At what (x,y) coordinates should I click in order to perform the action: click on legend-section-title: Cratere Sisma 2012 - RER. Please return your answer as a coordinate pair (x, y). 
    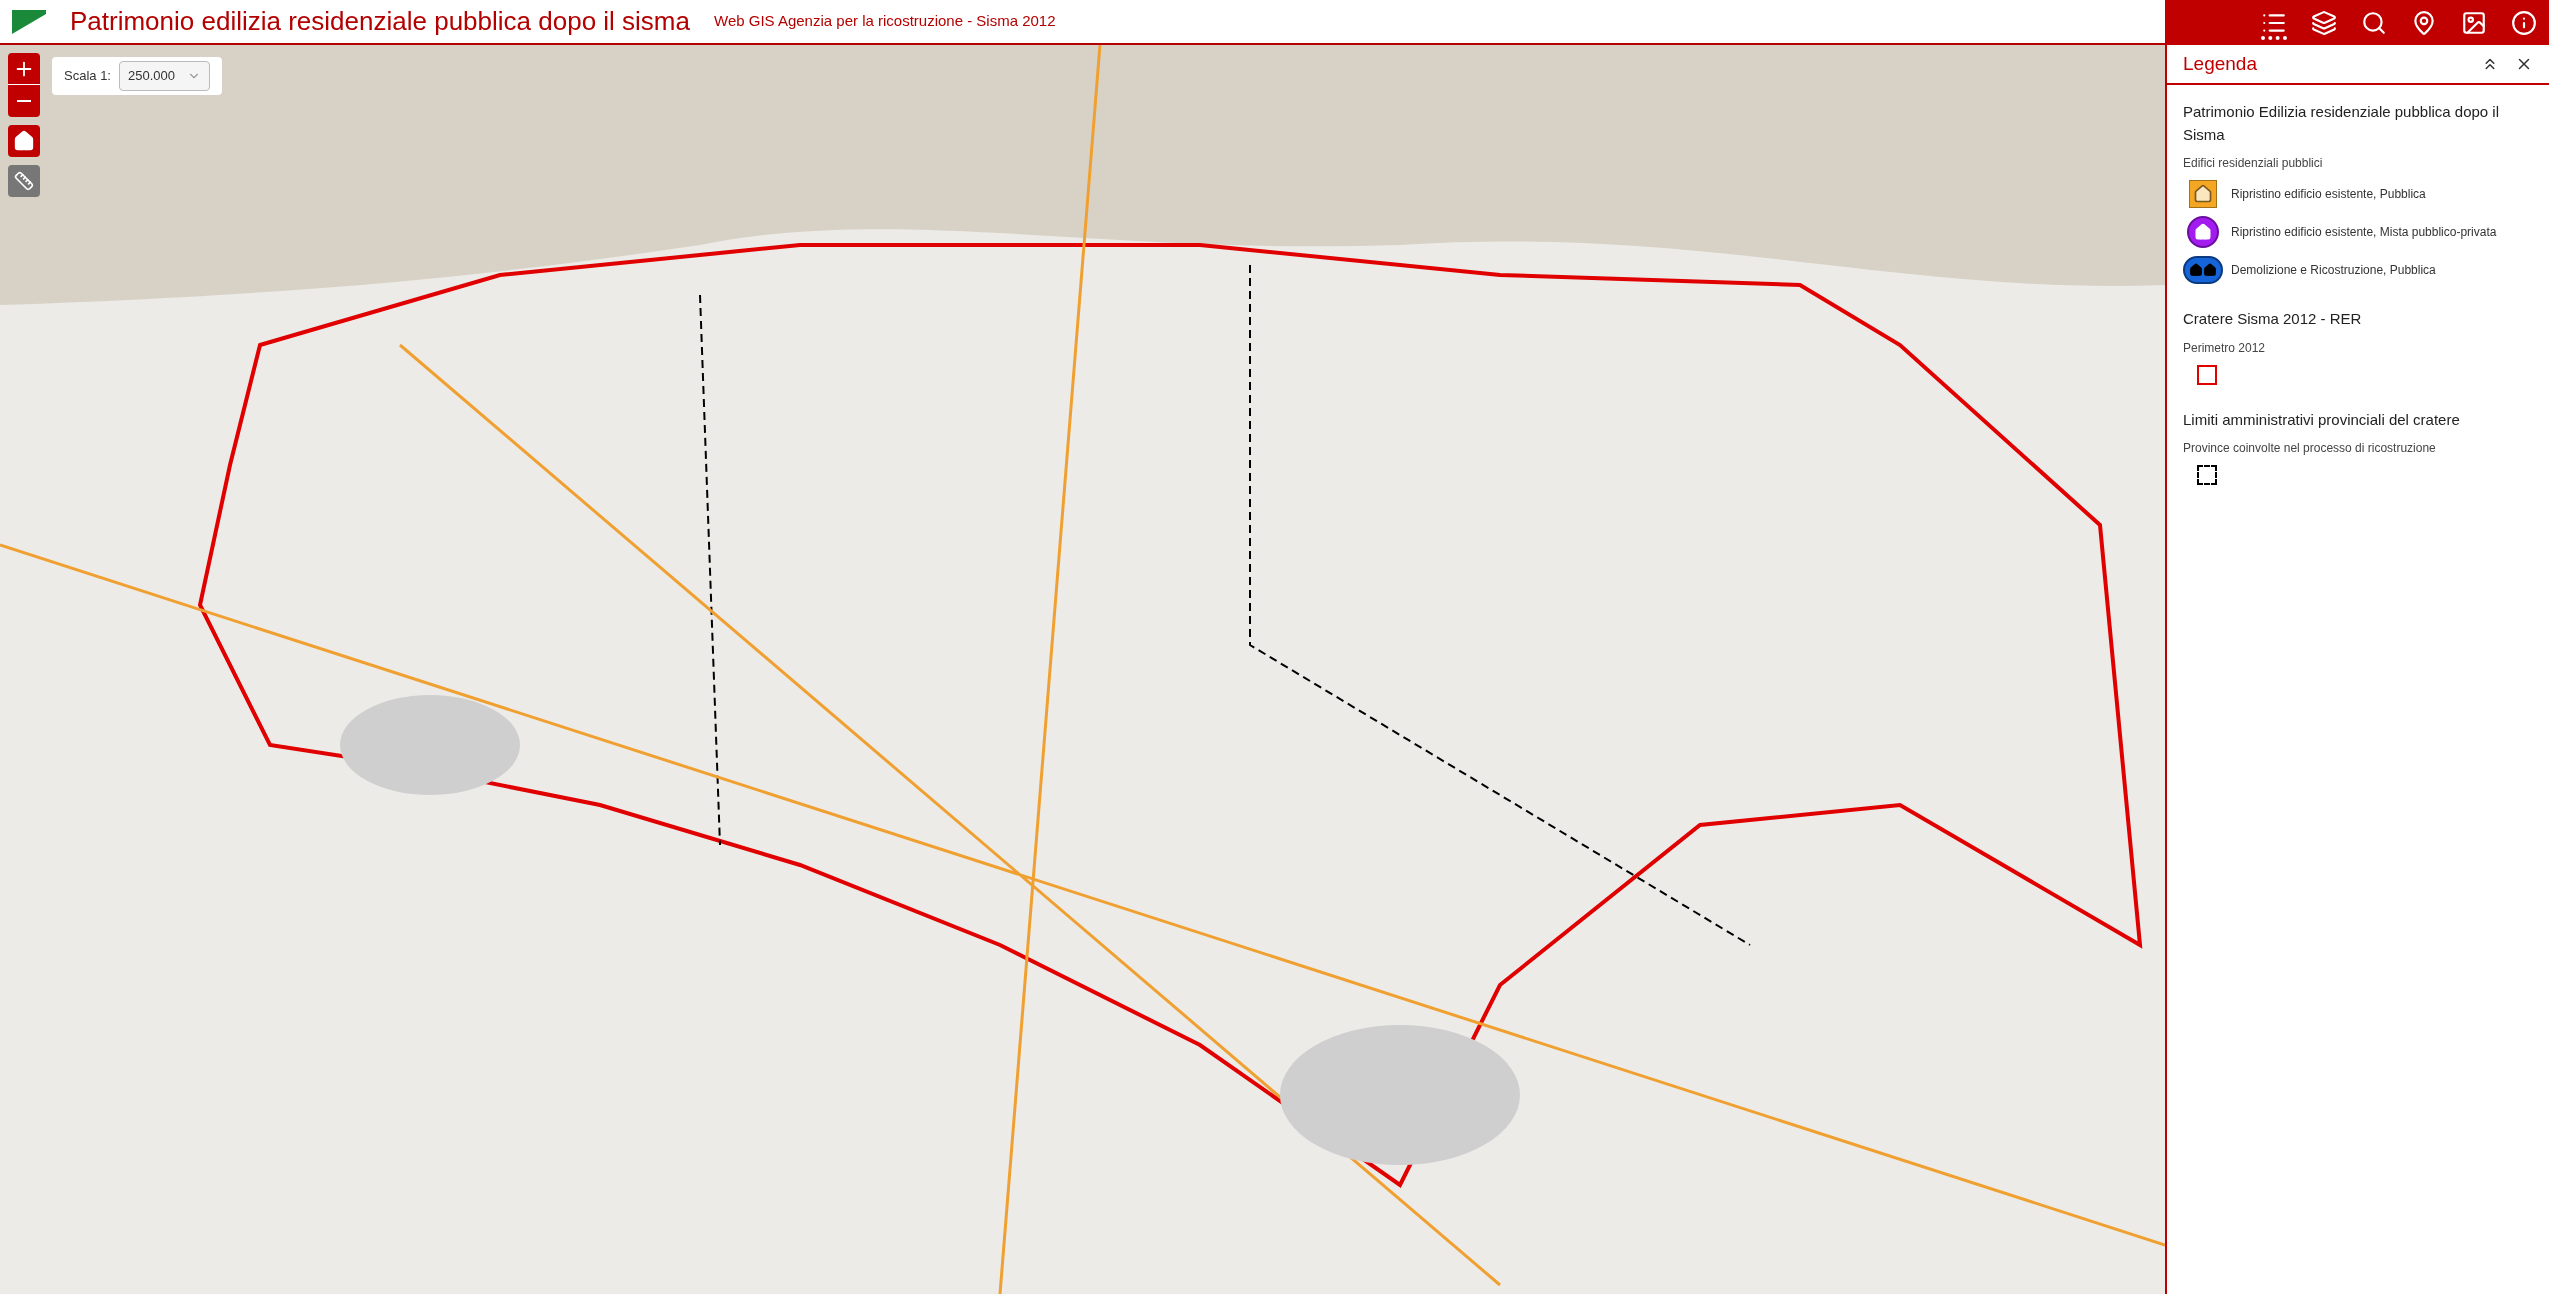
    Looking at the image, I should click on (2273, 319).